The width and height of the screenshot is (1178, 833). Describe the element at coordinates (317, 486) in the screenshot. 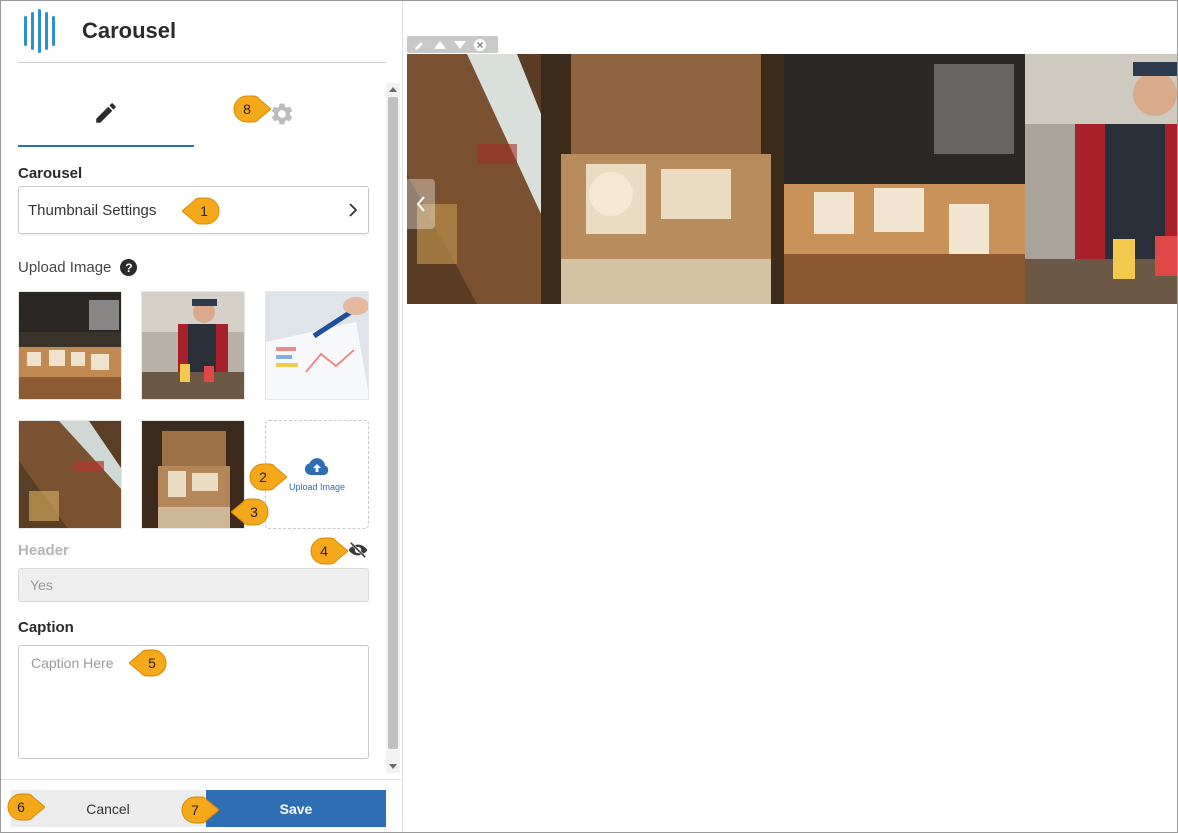

I see `upload-image-dropzone-label: Upload Image` at that location.